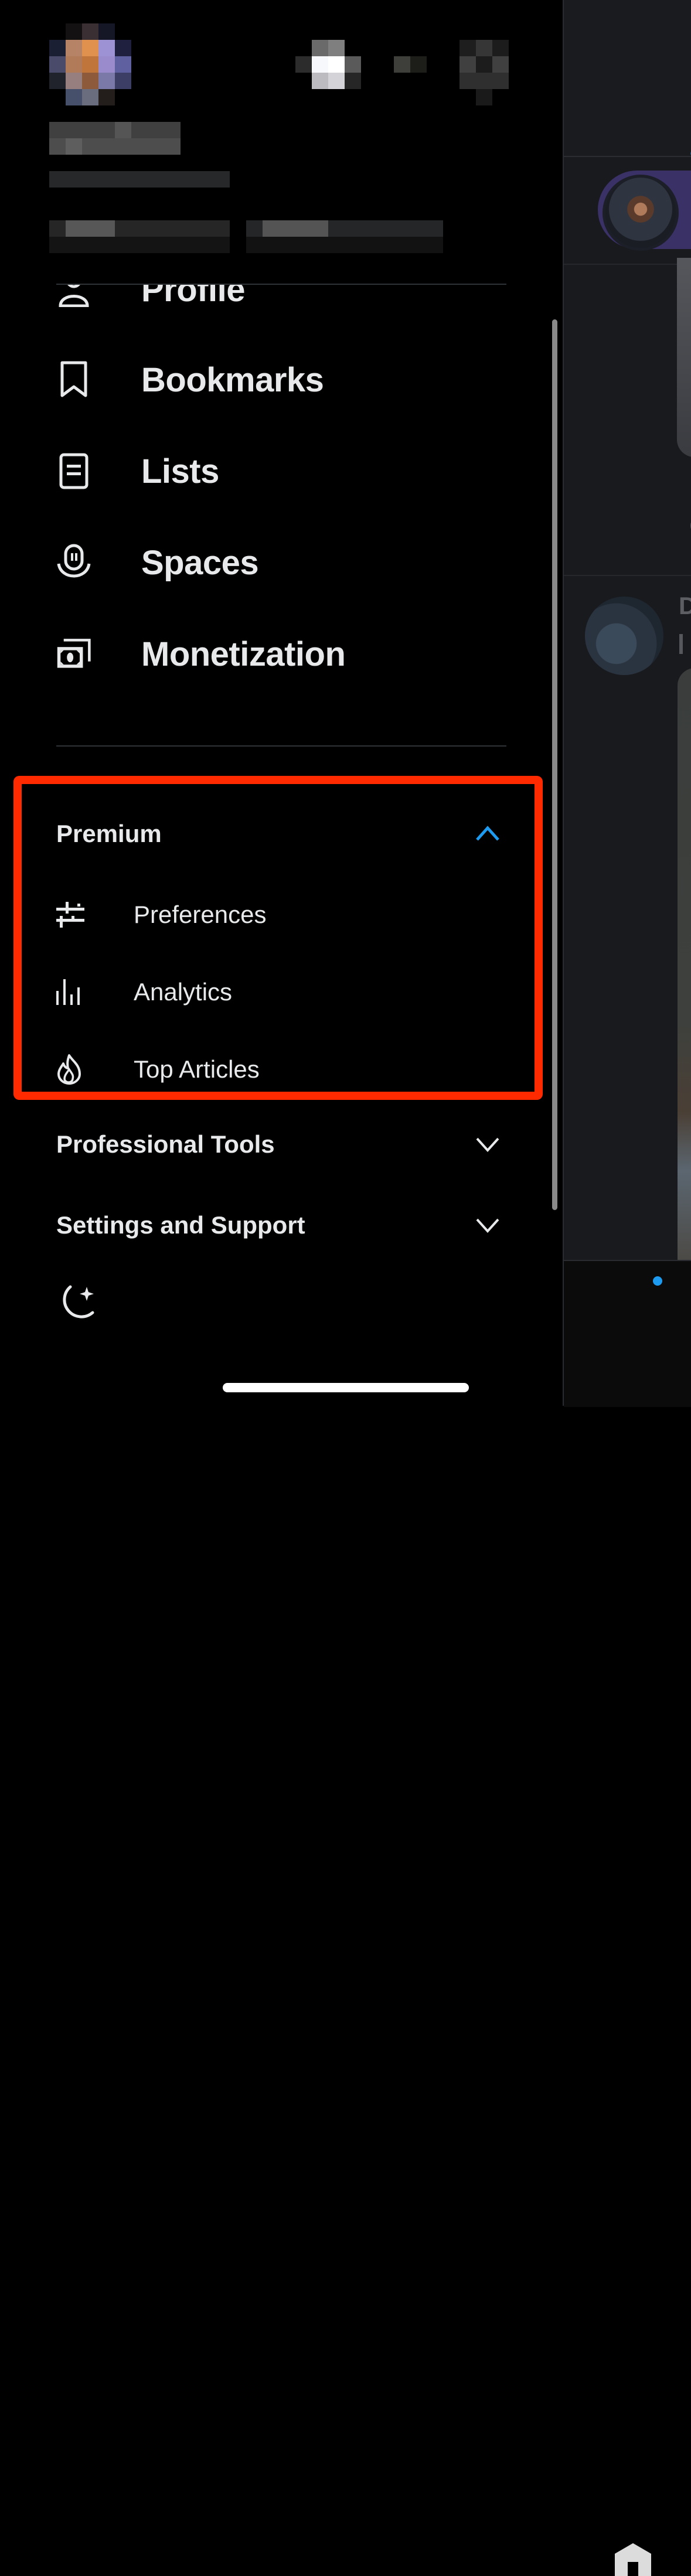 This screenshot has width=691, height=2576. What do you see at coordinates (657, 1281) in the screenshot?
I see `notification-dot` at bounding box center [657, 1281].